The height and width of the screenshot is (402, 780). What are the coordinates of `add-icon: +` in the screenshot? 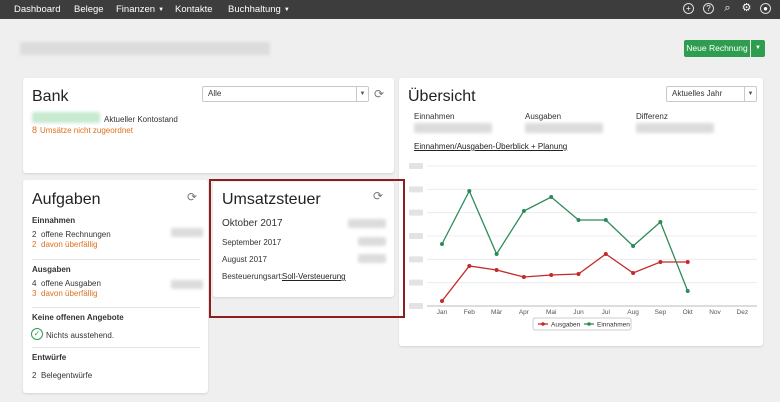 It's located at (688, 8).